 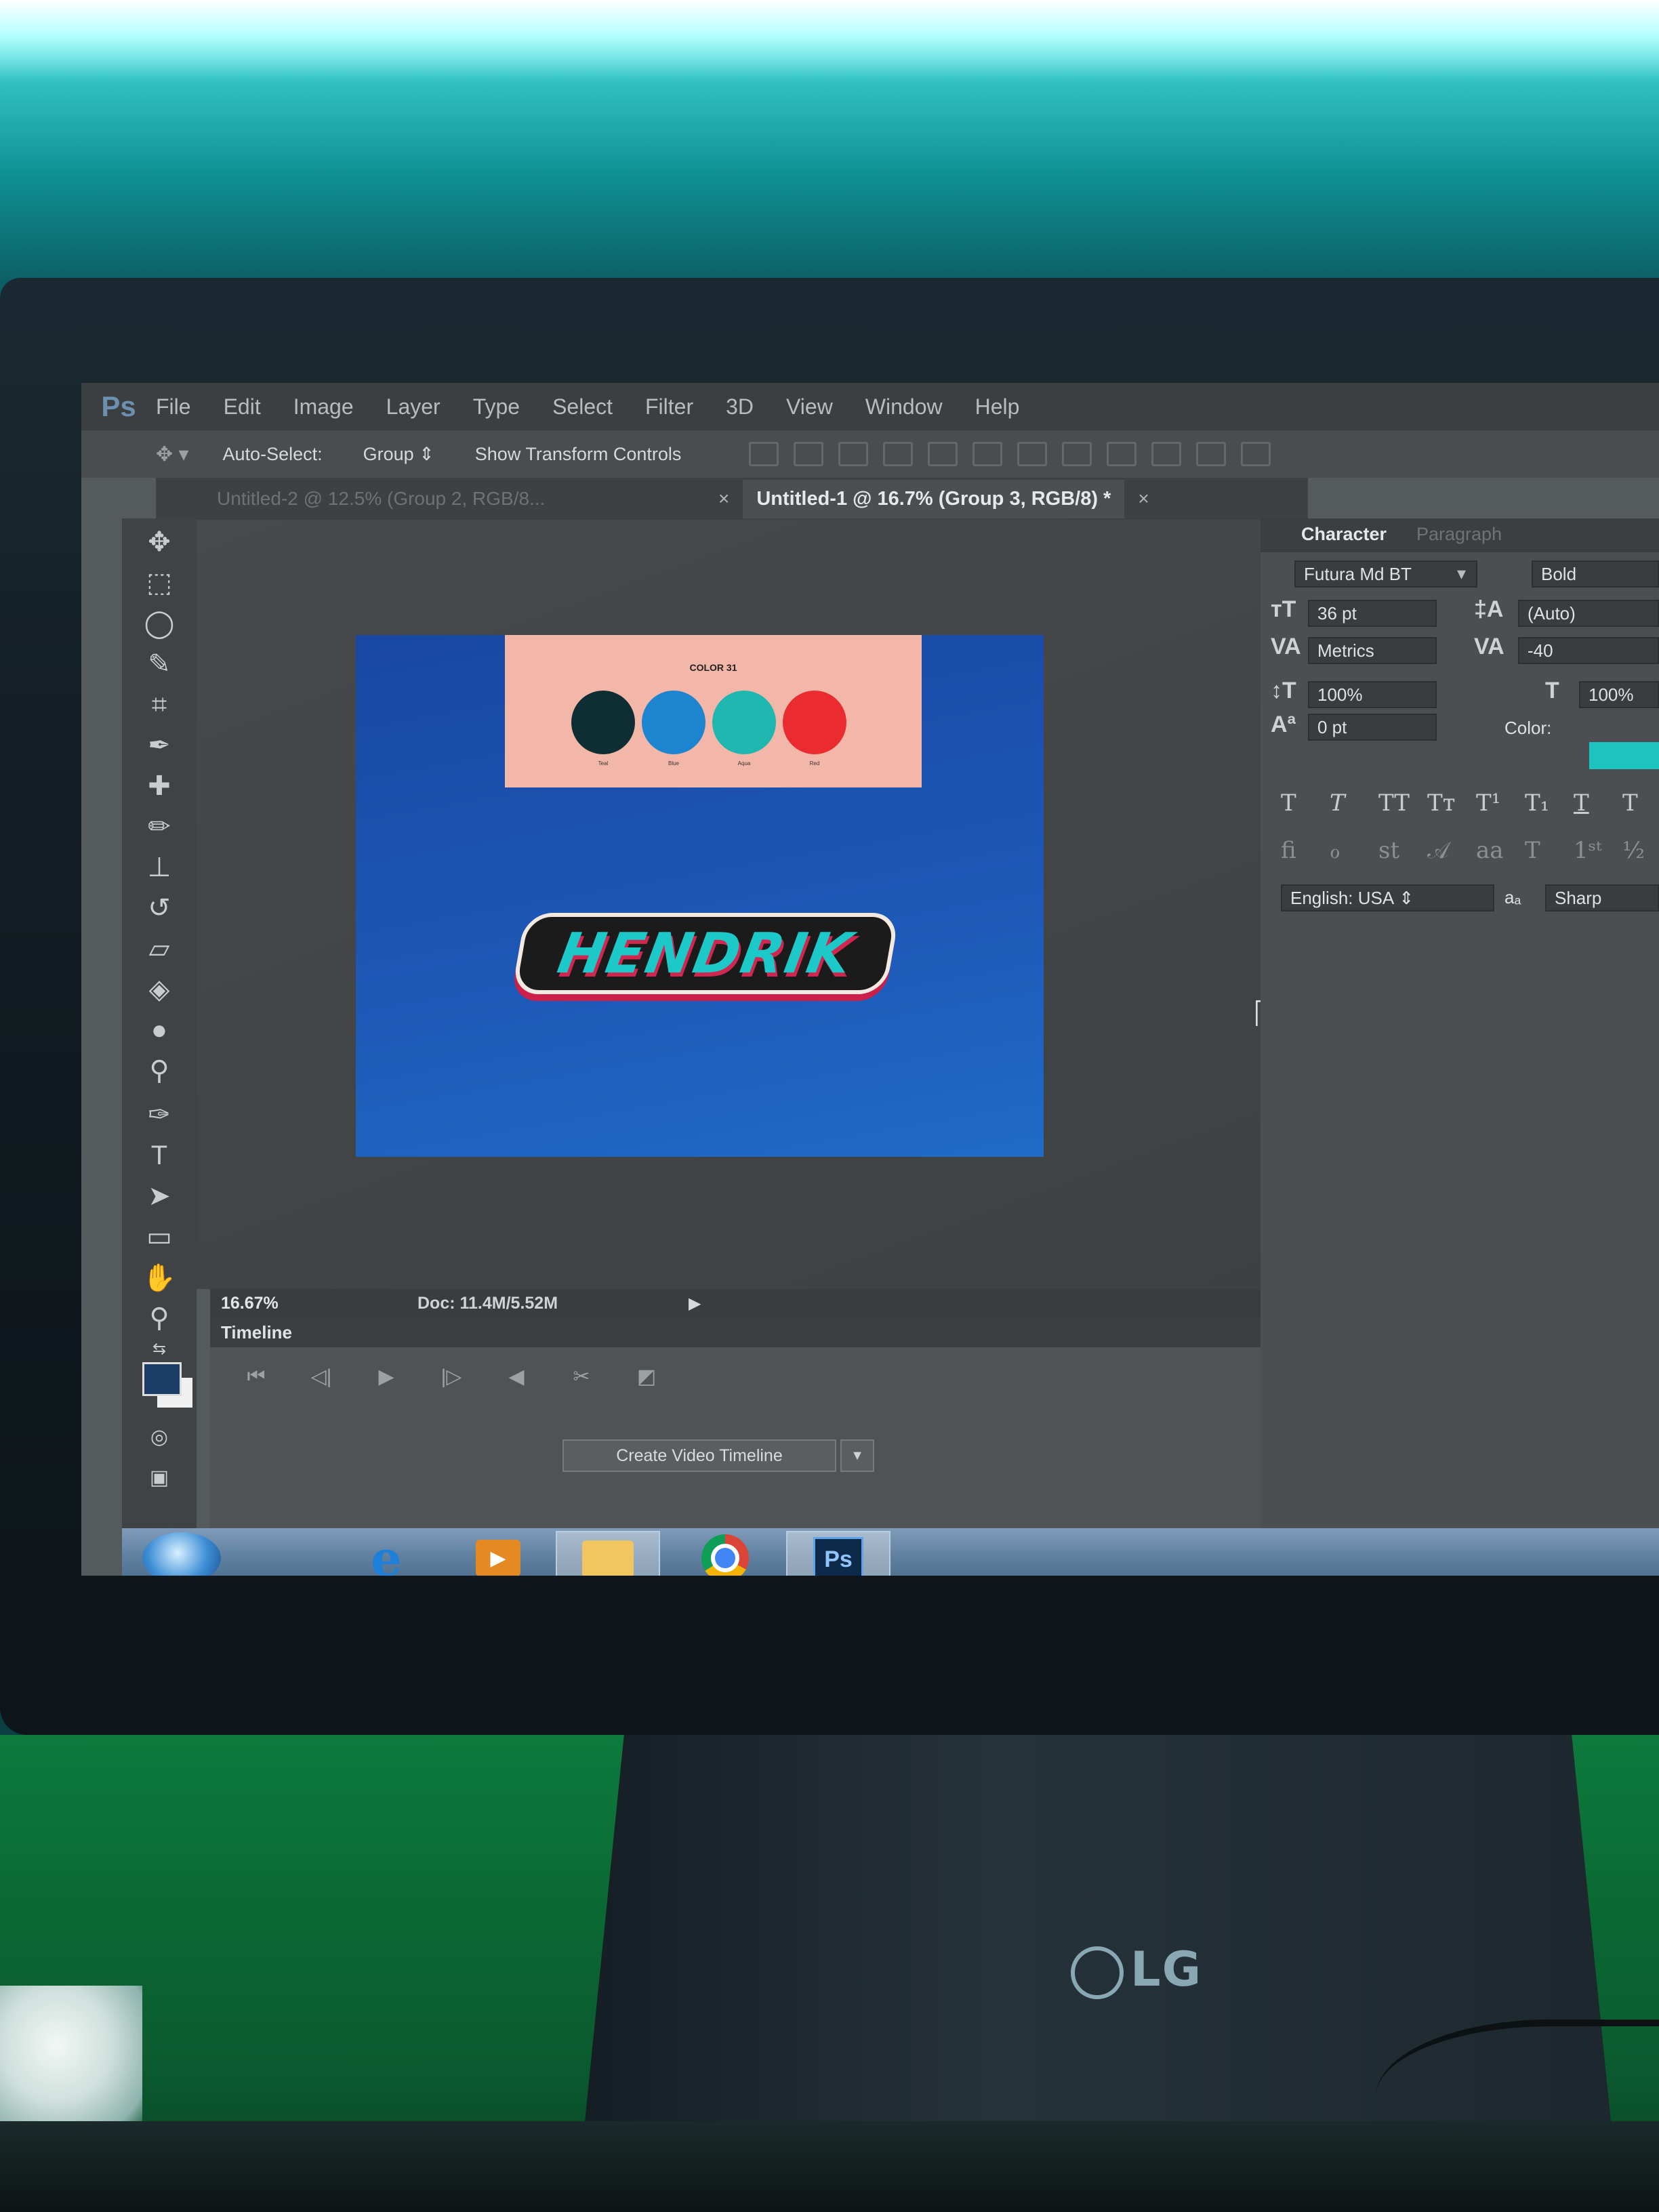 What do you see at coordinates (1595, 574) in the screenshot?
I see `font-style-select: Bold` at bounding box center [1595, 574].